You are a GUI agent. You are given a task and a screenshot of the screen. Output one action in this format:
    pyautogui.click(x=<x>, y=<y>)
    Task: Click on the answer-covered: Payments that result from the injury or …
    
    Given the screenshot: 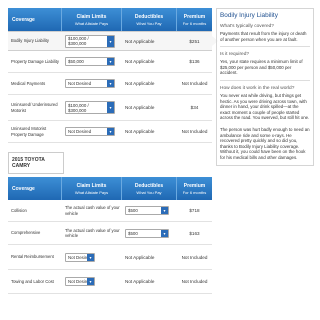 What is the action you would take?
    pyautogui.click(x=263, y=36)
    